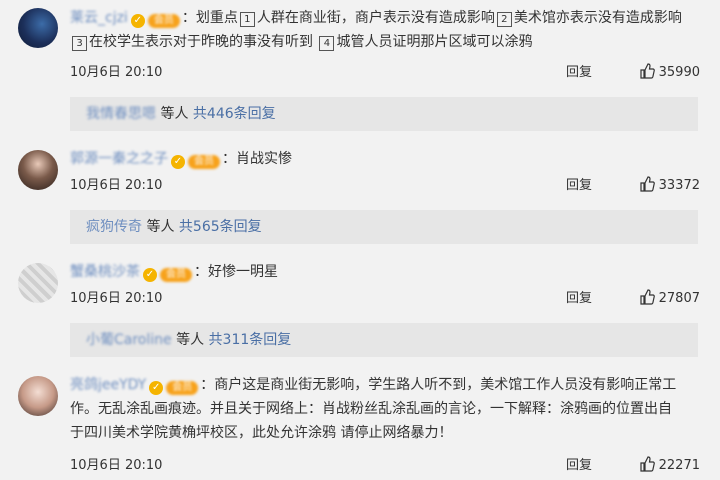  Describe the element at coordinates (385, 272) in the screenshot. I see `comment-text: 蟹桑桃沙茶 ✓ 会员 ：好惨一明星` at that location.